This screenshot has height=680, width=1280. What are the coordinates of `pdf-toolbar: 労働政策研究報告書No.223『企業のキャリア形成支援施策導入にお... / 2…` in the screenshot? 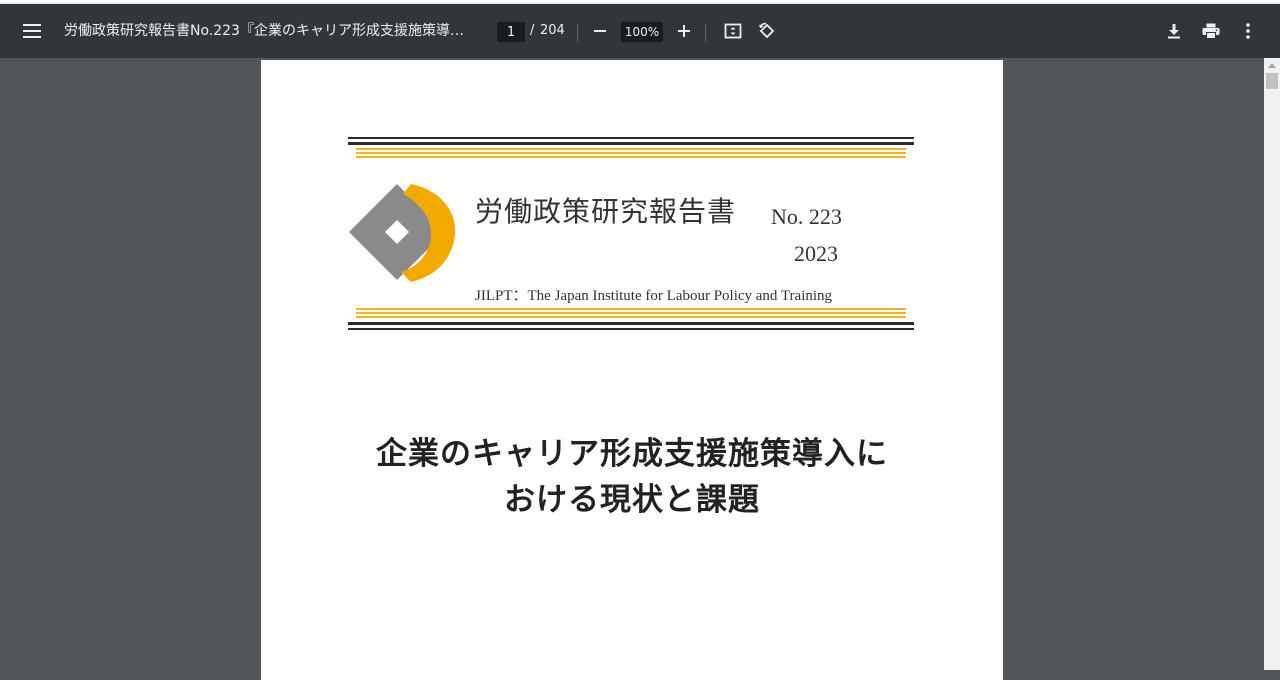 It's located at (640, 31).